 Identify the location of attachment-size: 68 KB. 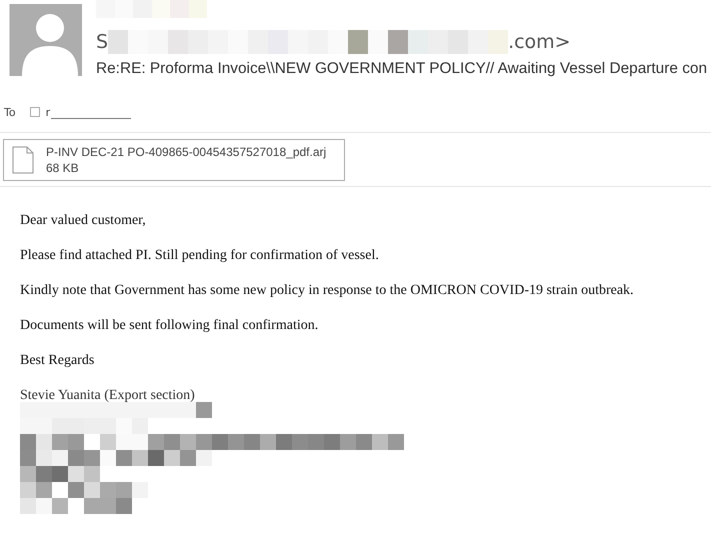
(63, 168).